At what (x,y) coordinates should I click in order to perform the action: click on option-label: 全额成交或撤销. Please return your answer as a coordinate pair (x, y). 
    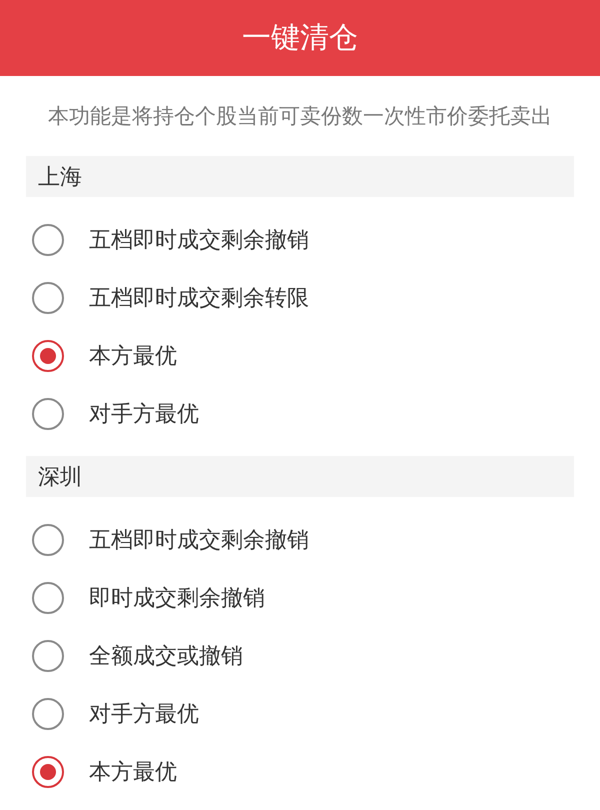
    Looking at the image, I should click on (166, 656).